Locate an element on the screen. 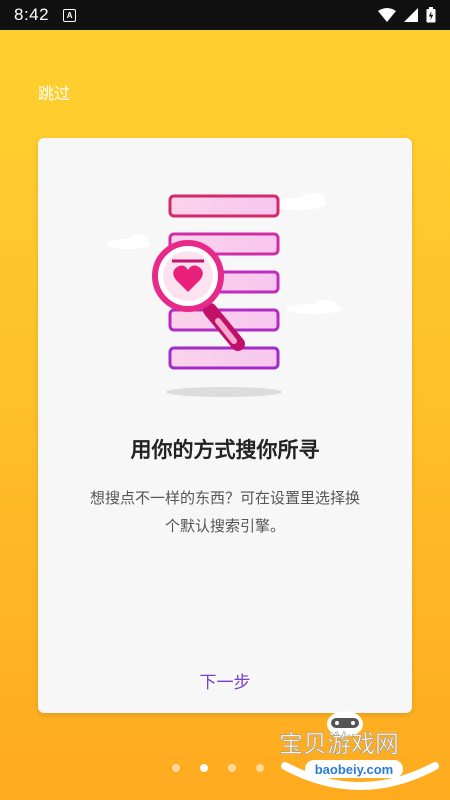 The width and height of the screenshot is (450, 800). shadow is located at coordinates (224, 392).